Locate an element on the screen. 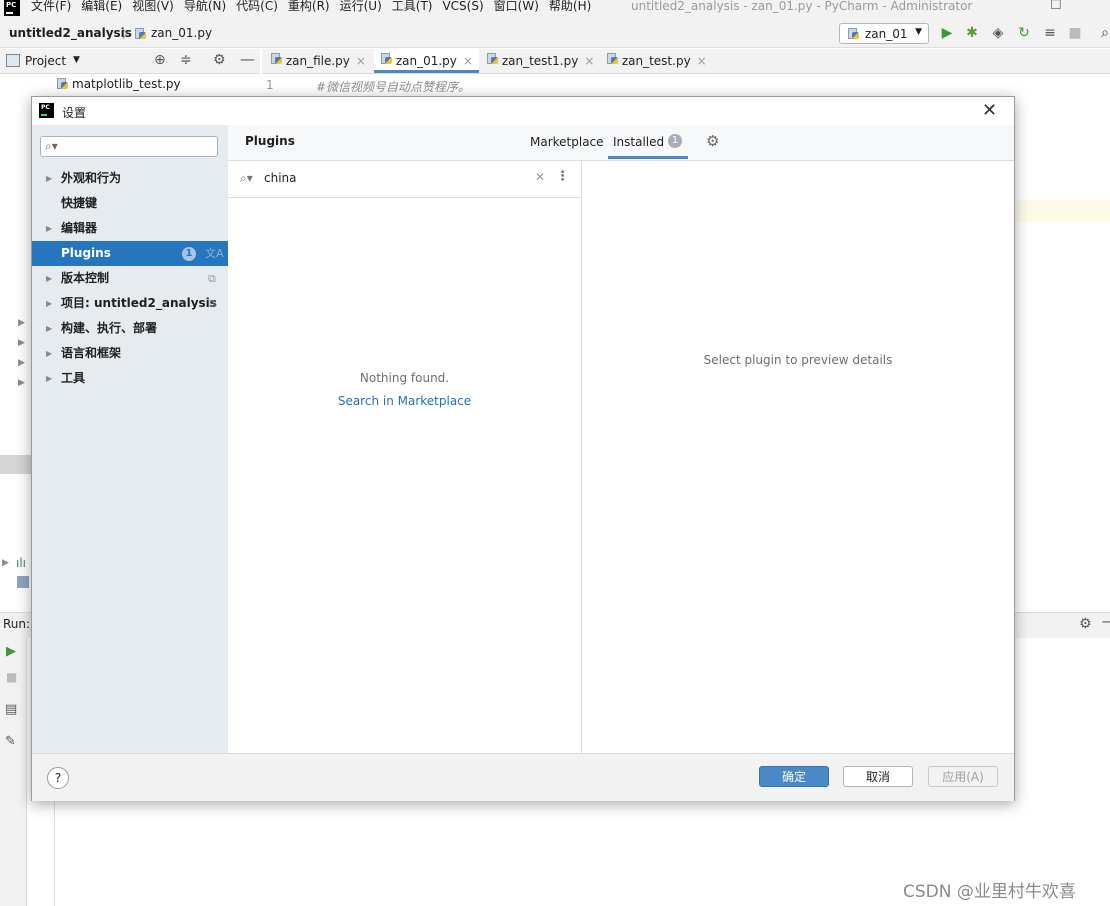 This screenshot has width=1110, height=906. hide-icon: − is located at coordinates (1105, 622).